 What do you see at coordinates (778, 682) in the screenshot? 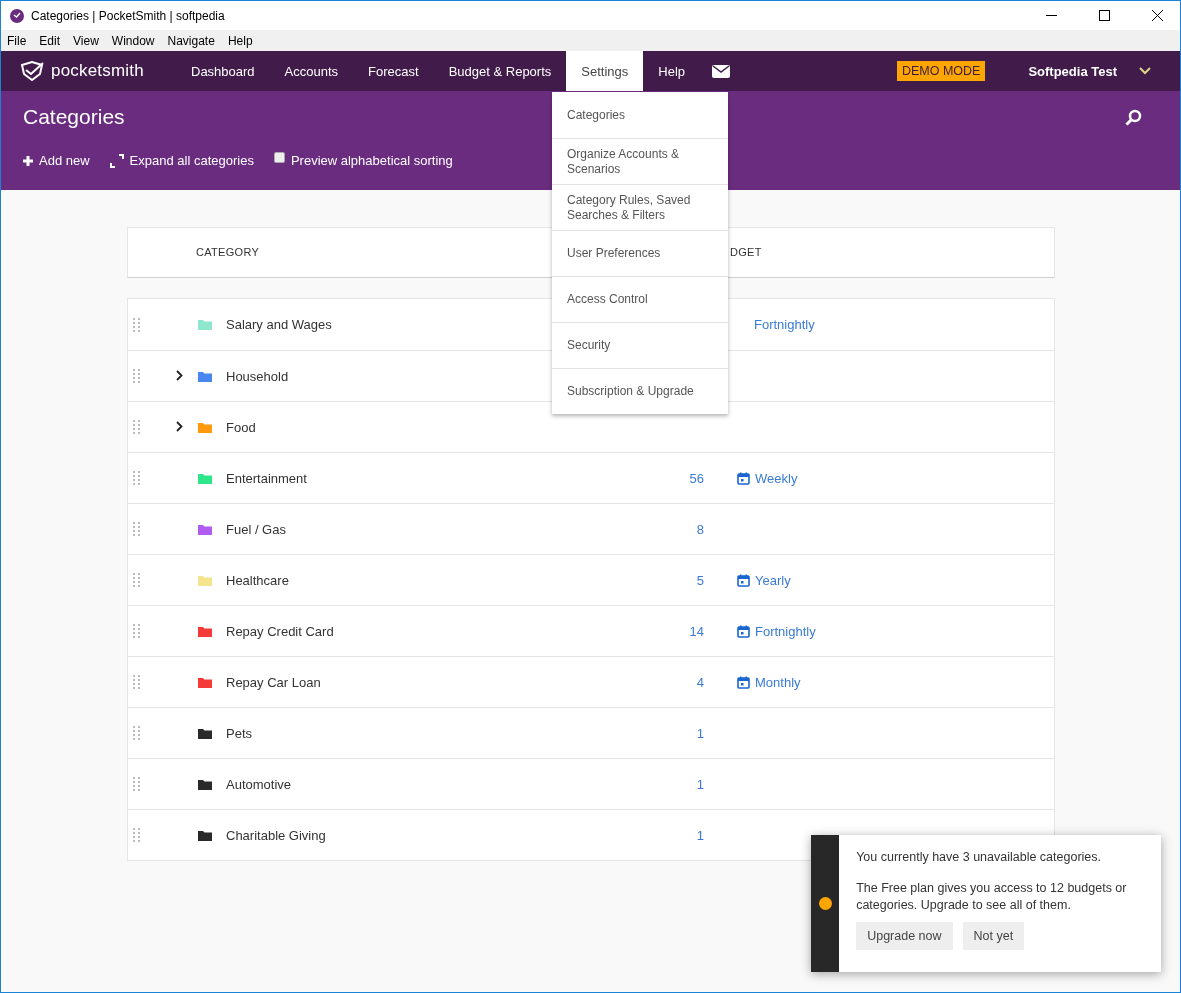
I see `budget-period-link: Monthly` at bounding box center [778, 682].